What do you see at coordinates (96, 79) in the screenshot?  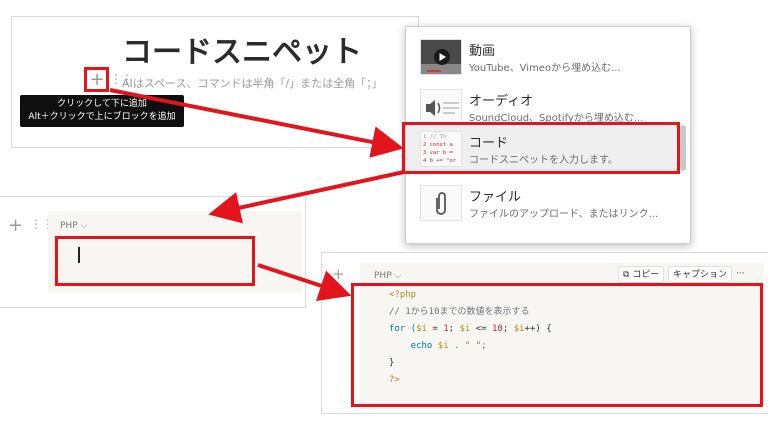 I see `highlight-plus-box` at bounding box center [96, 79].